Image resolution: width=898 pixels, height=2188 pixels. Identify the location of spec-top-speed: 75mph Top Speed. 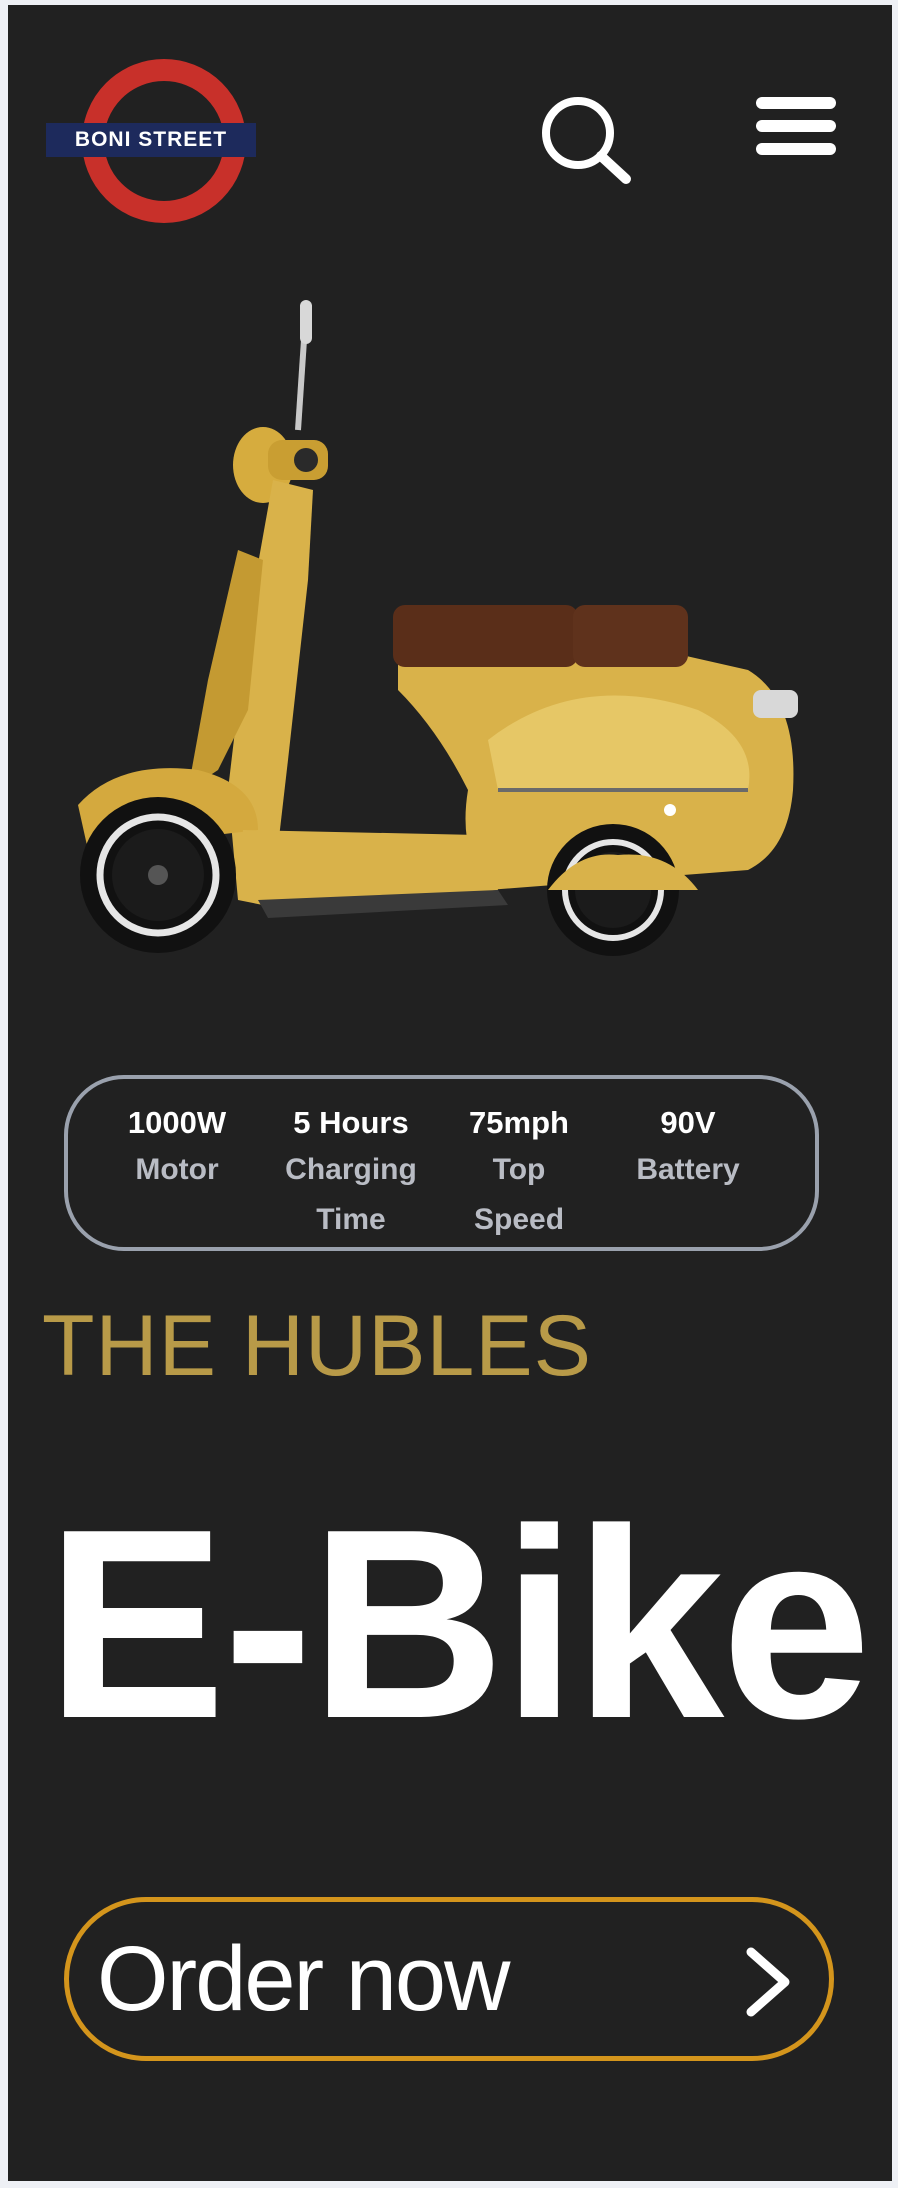
(519, 1173).